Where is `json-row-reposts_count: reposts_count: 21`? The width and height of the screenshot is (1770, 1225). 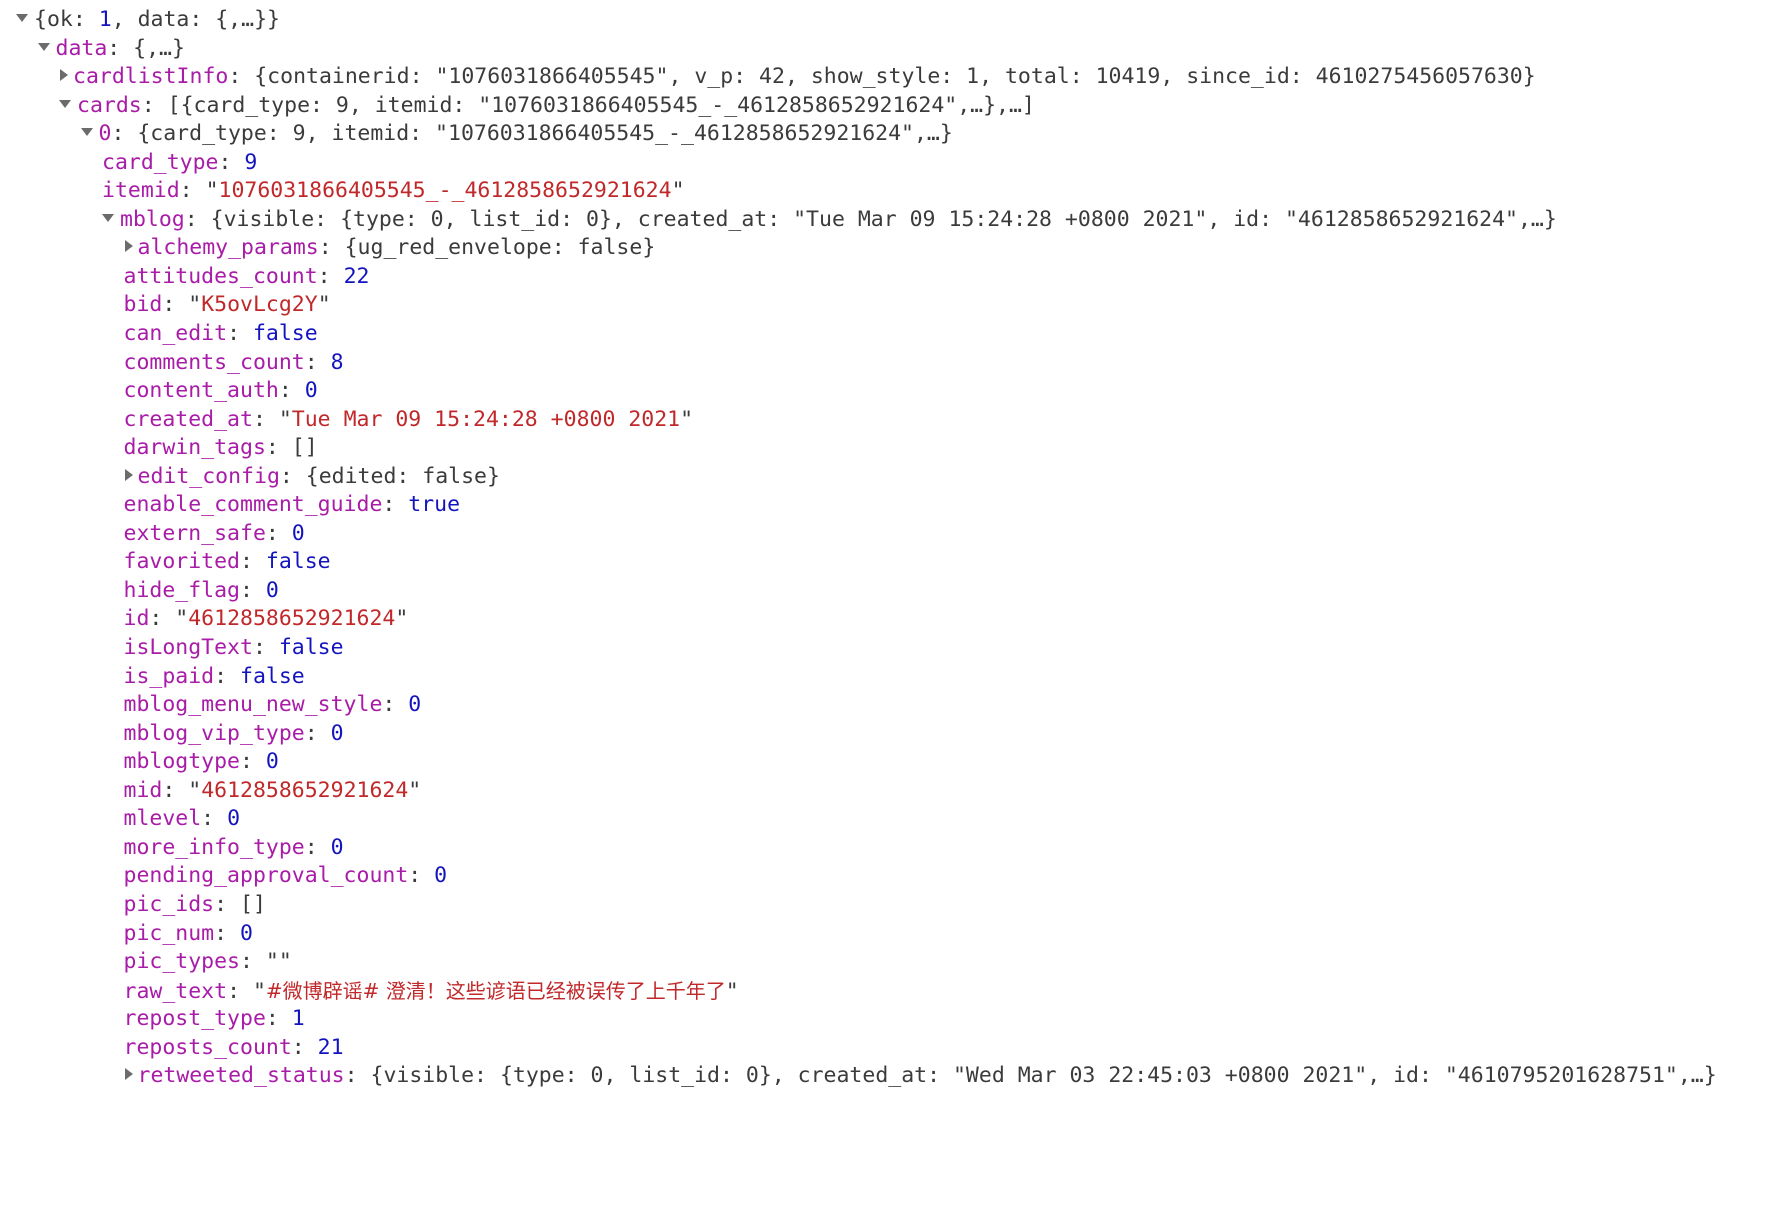
json-row-reposts_count: reposts_count: 21 is located at coordinates (885, 1048).